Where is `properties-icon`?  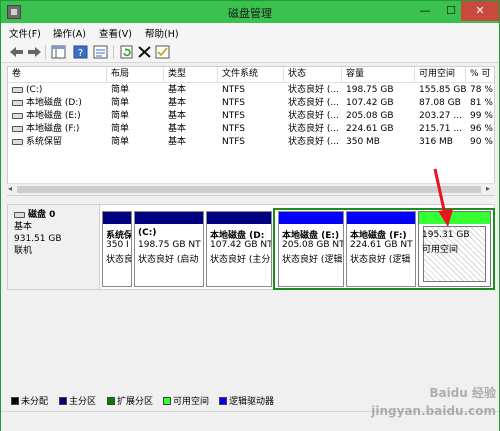 properties-icon is located at coordinates (100, 52).